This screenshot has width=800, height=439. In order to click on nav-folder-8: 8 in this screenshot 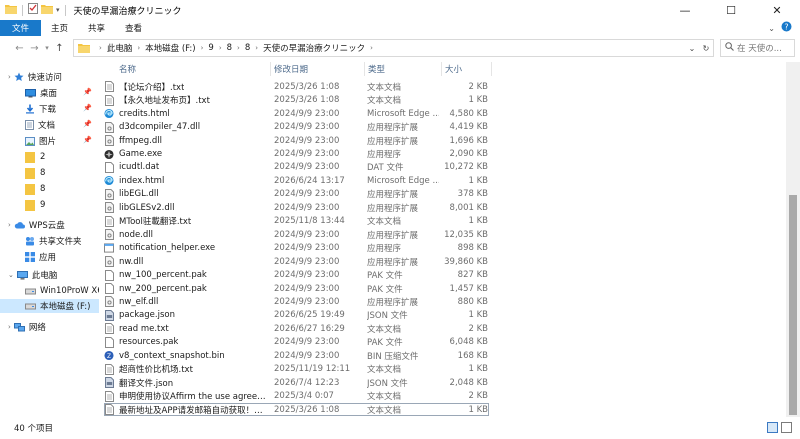, I will do `click(35, 173)`.